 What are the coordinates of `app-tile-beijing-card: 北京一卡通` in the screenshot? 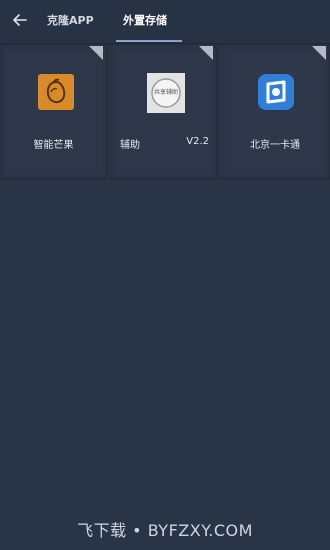 It's located at (275, 112).